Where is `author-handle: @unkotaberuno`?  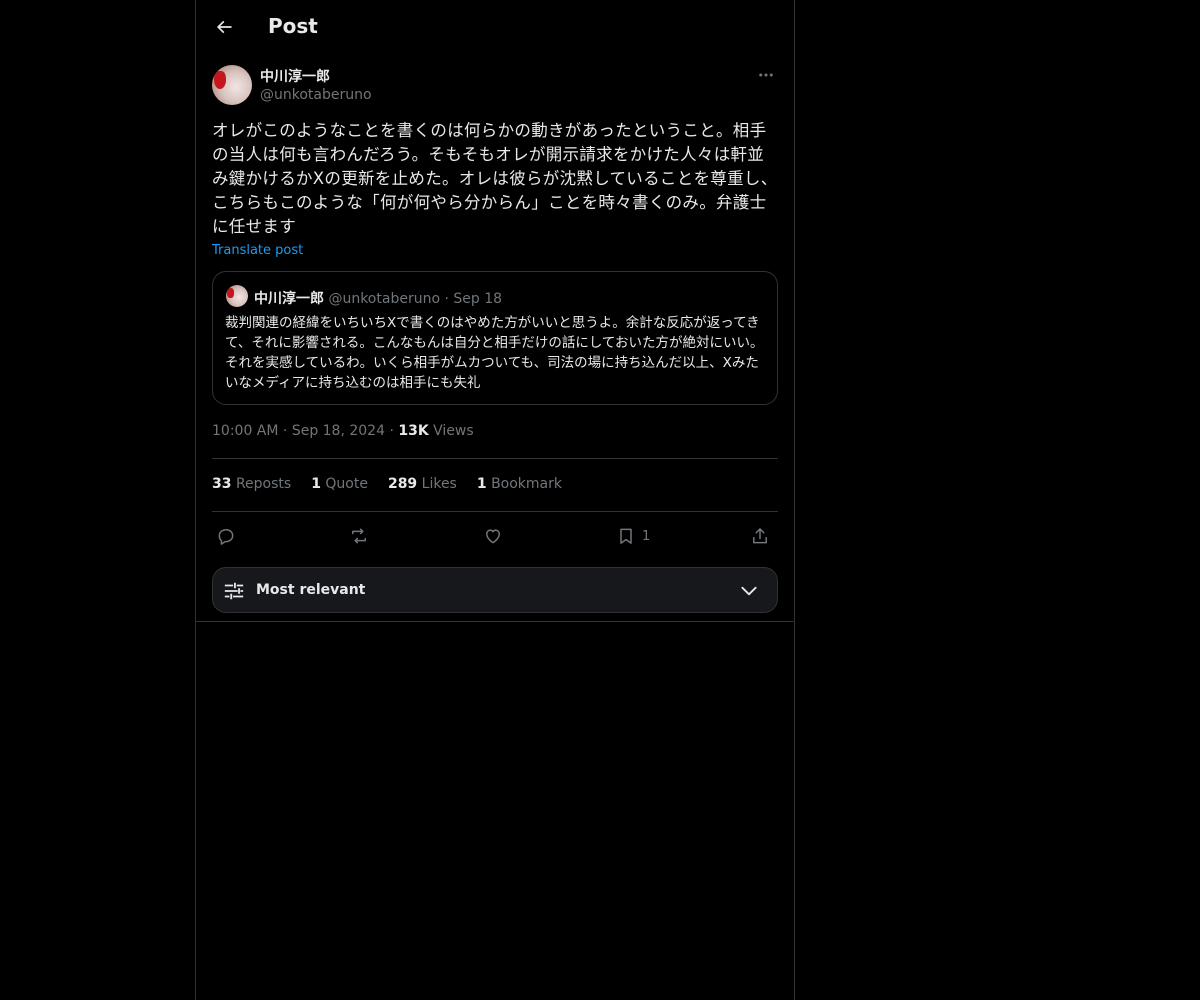 author-handle: @unkotaberuno is located at coordinates (316, 95).